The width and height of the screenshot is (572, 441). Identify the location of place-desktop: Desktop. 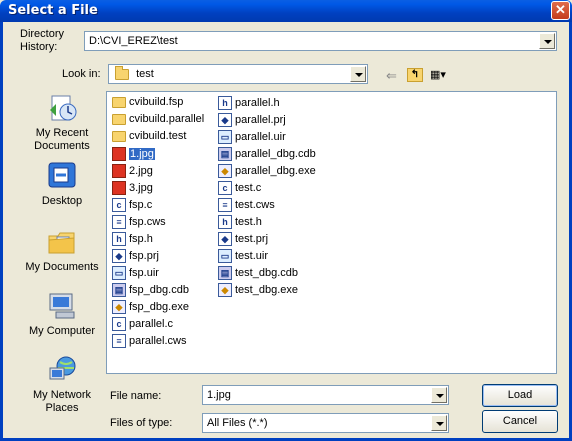
(62, 184).